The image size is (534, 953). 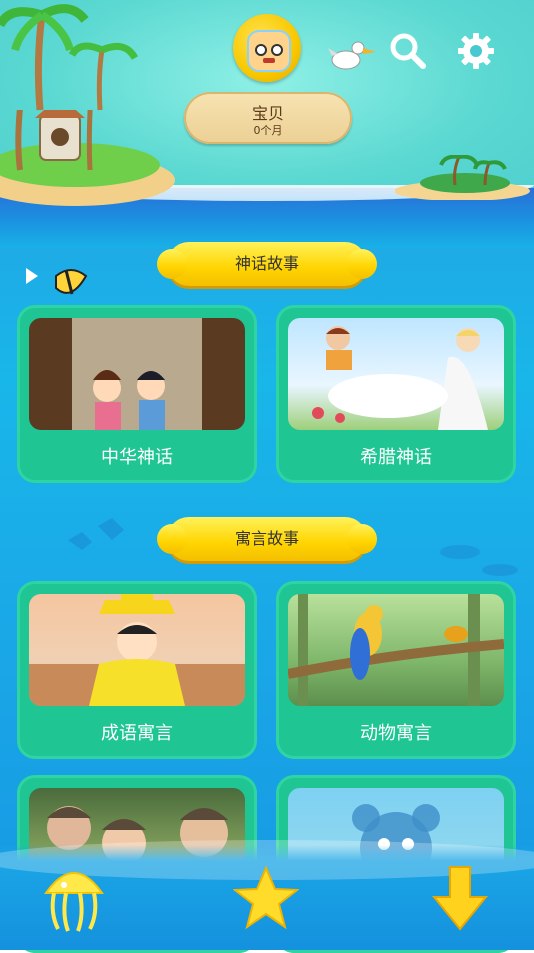 I want to click on idiom-fable-thumbnail, so click(x=137, y=650).